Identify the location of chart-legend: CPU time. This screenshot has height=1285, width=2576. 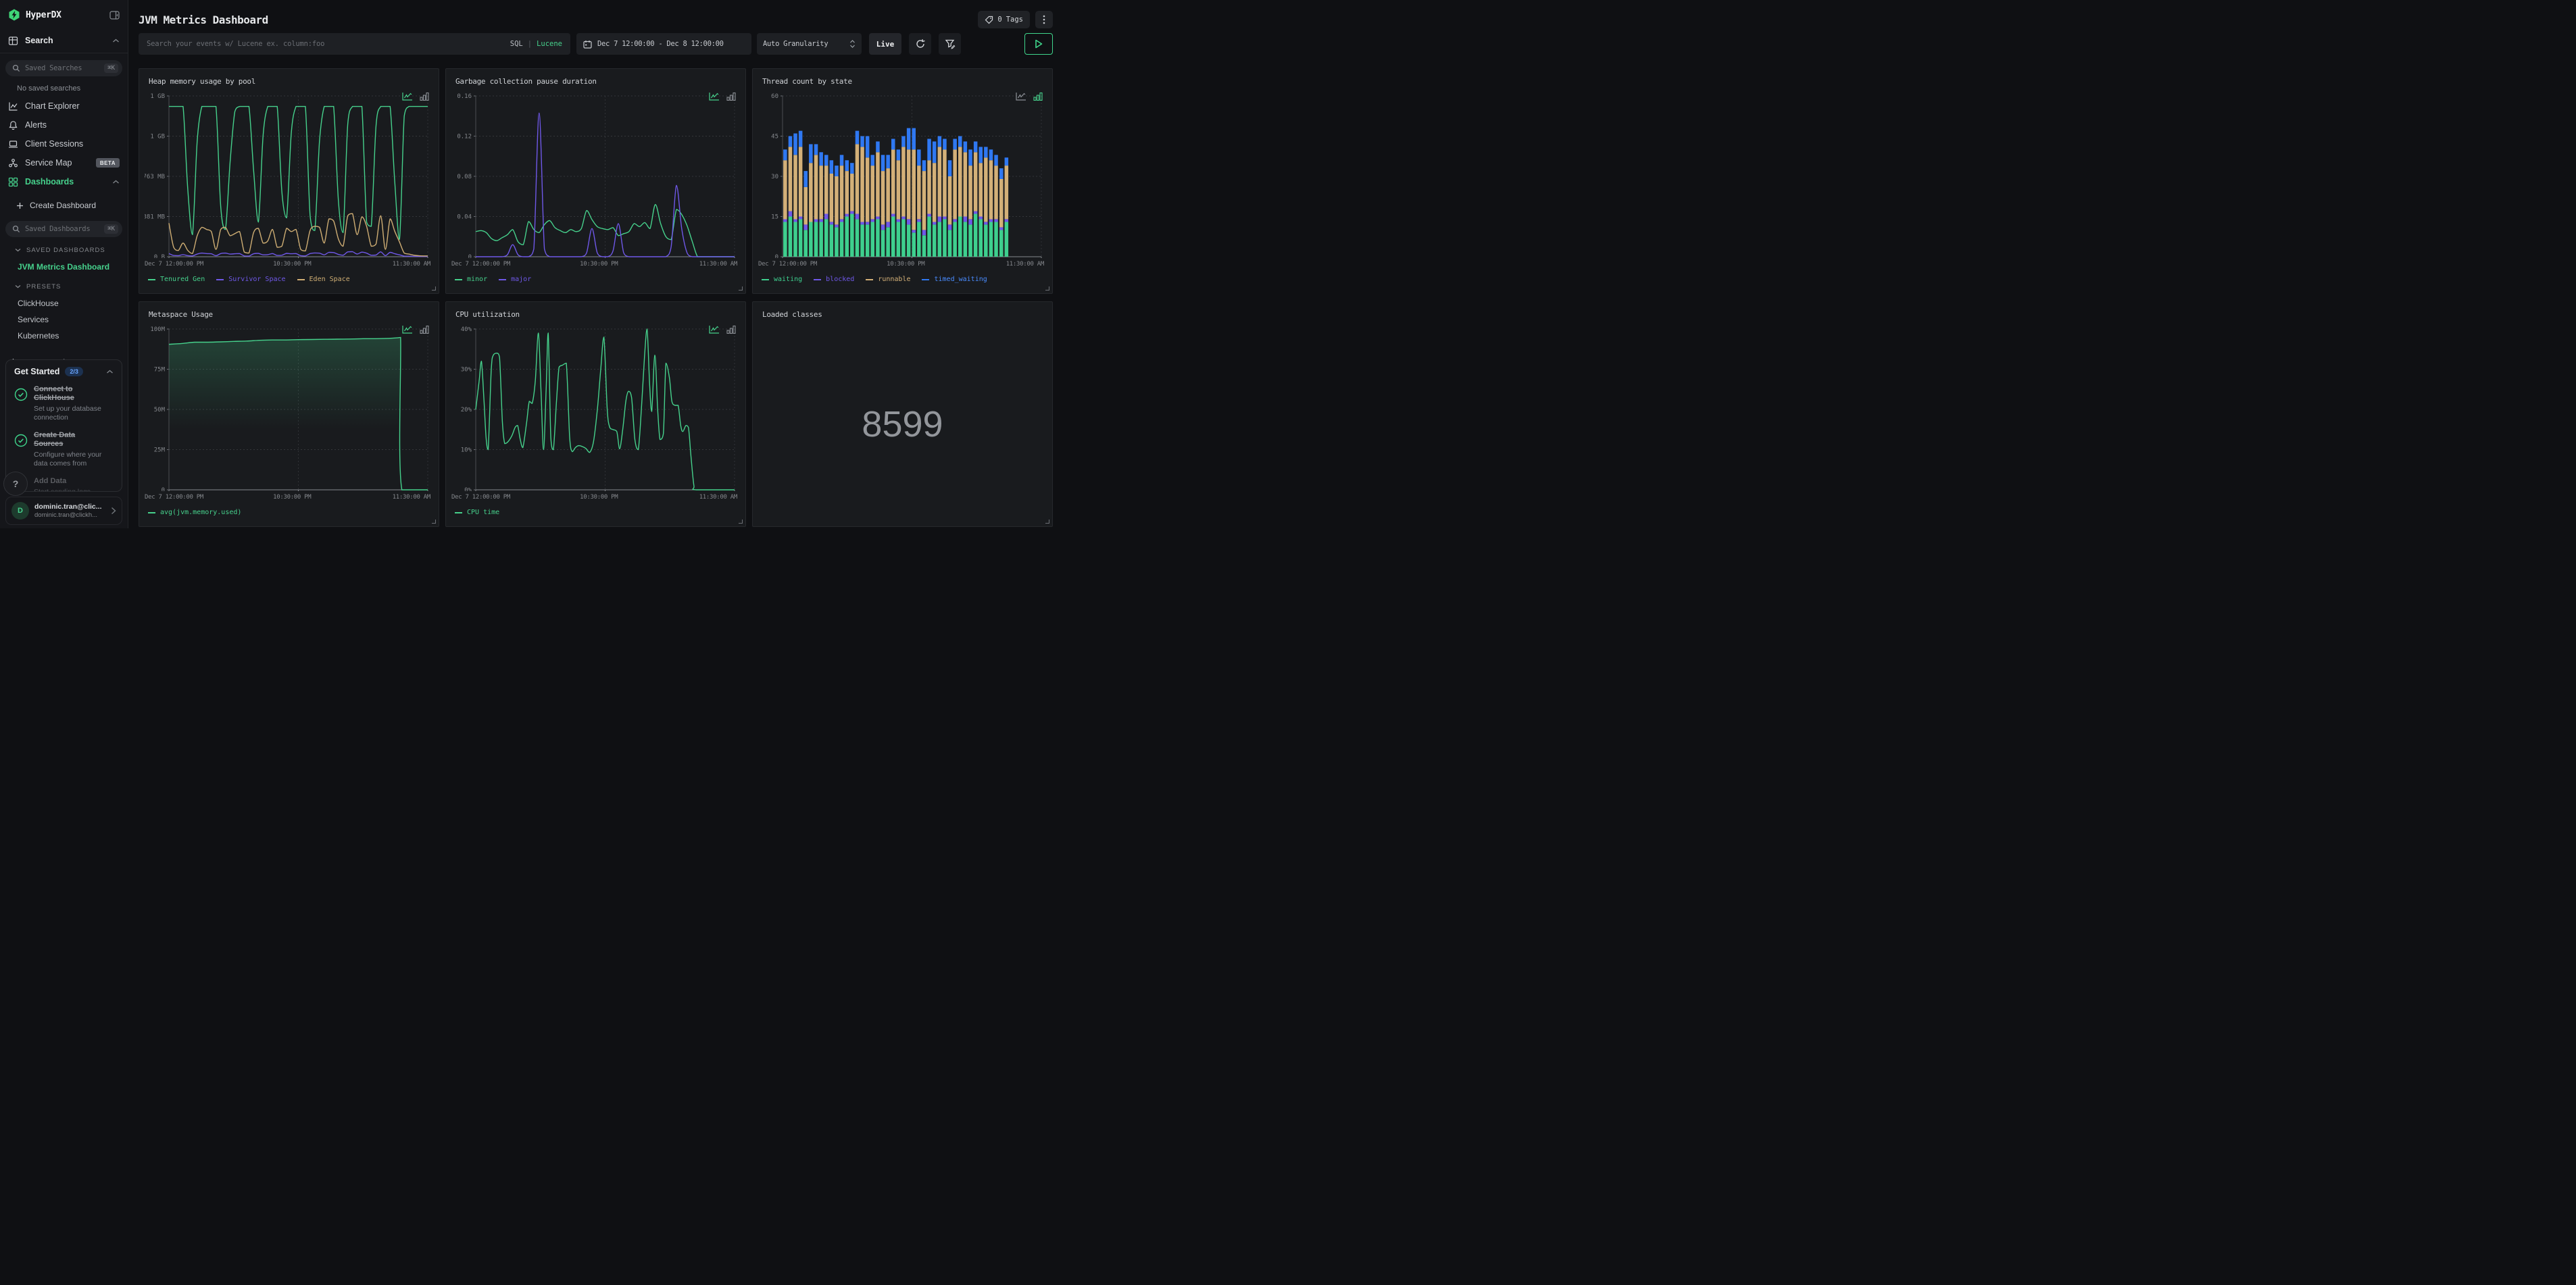
(477, 513).